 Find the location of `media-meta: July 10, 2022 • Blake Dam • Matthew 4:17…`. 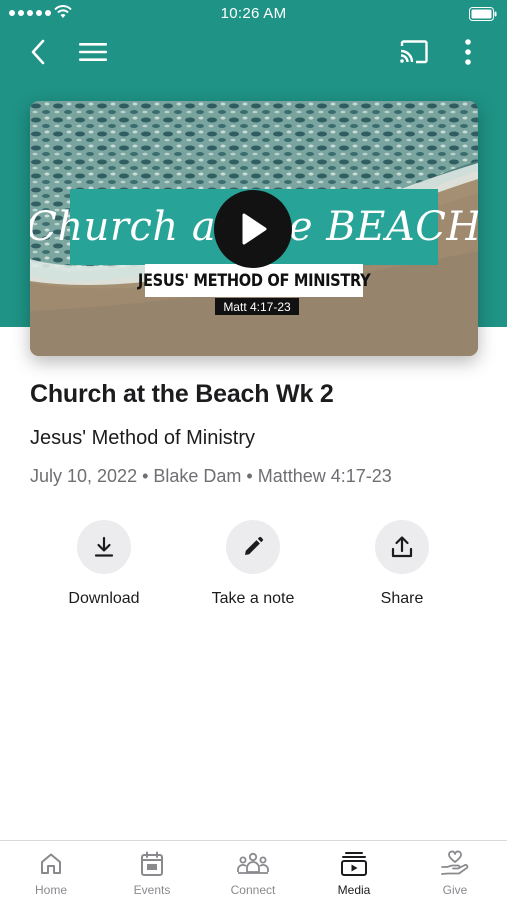

media-meta: July 10, 2022 • Blake Dam • Matthew 4:17… is located at coordinates (211, 476).